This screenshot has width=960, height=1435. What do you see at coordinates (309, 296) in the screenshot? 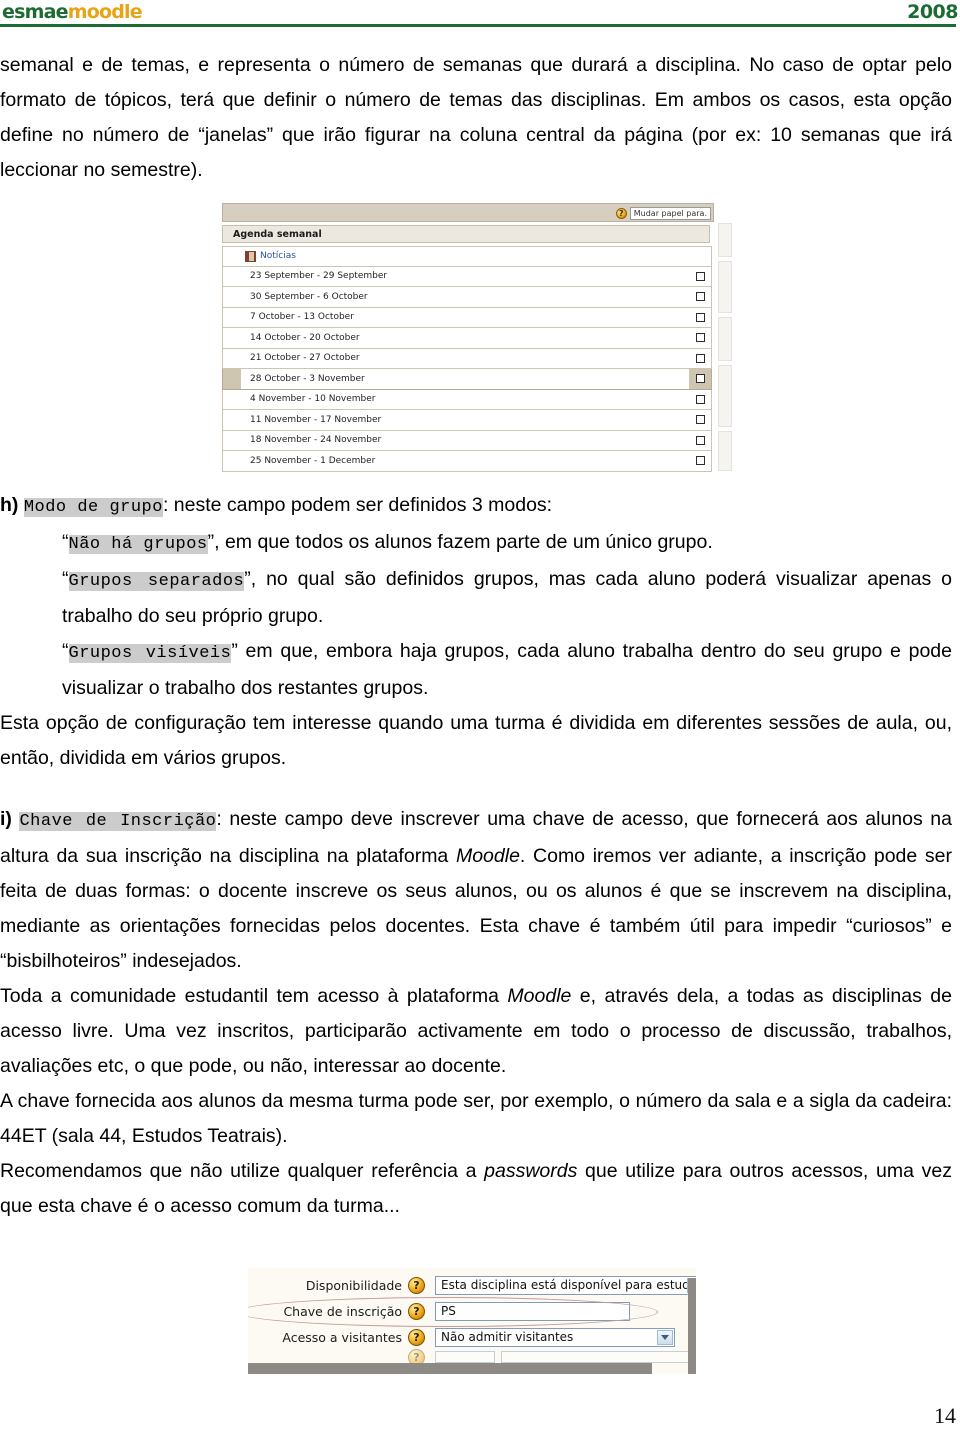
I see `week-label: 30 September - 6 October` at bounding box center [309, 296].